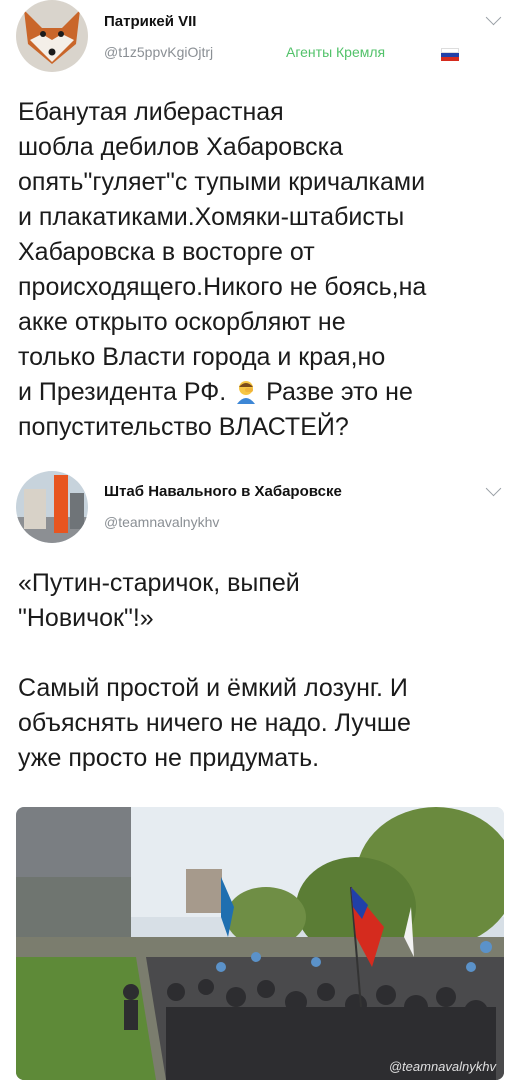 The width and height of the screenshot is (519, 1080). What do you see at coordinates (442, 1066) in the screenshot?
I see `photo-watermark: @teamnavalnykhv` at bounding box center [442, 1066].